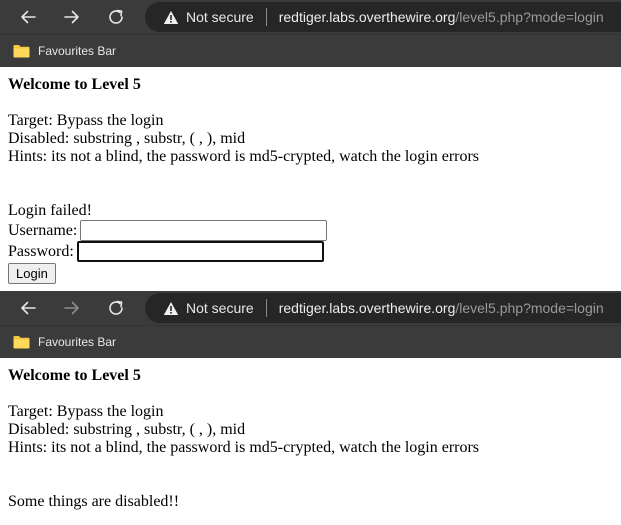  I want to click on username-row: Username:, so click(310, 230).